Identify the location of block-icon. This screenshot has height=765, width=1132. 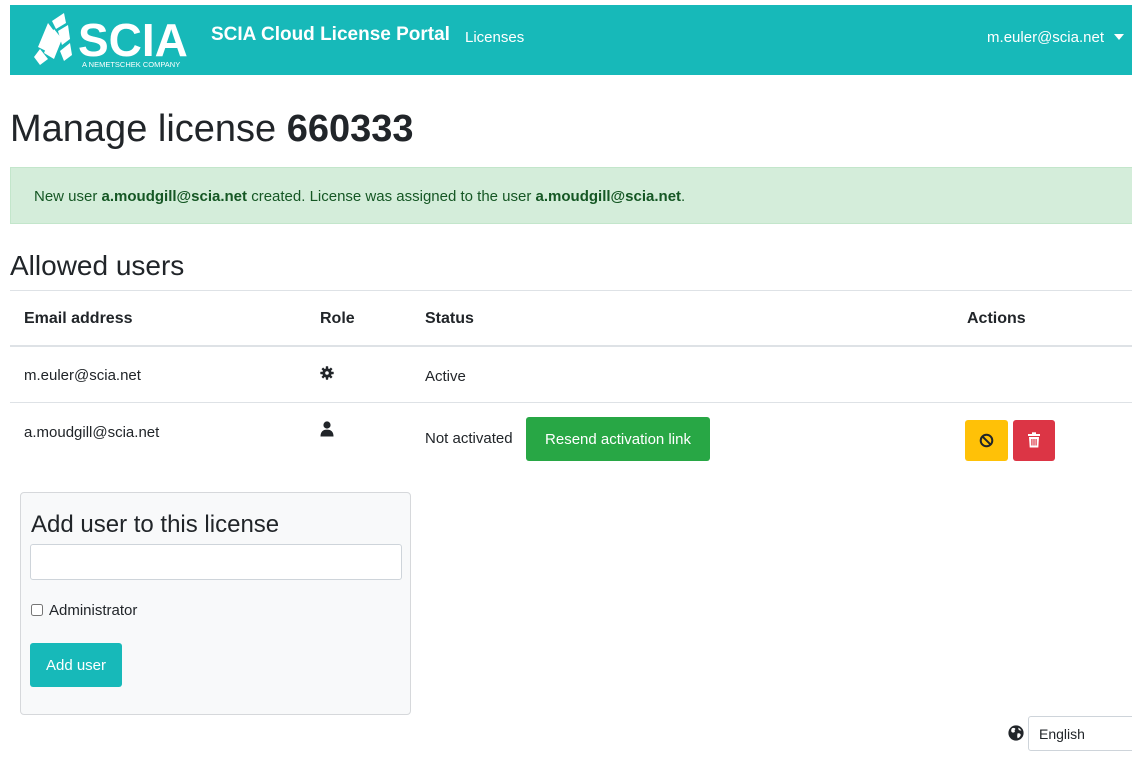
(986, 440).